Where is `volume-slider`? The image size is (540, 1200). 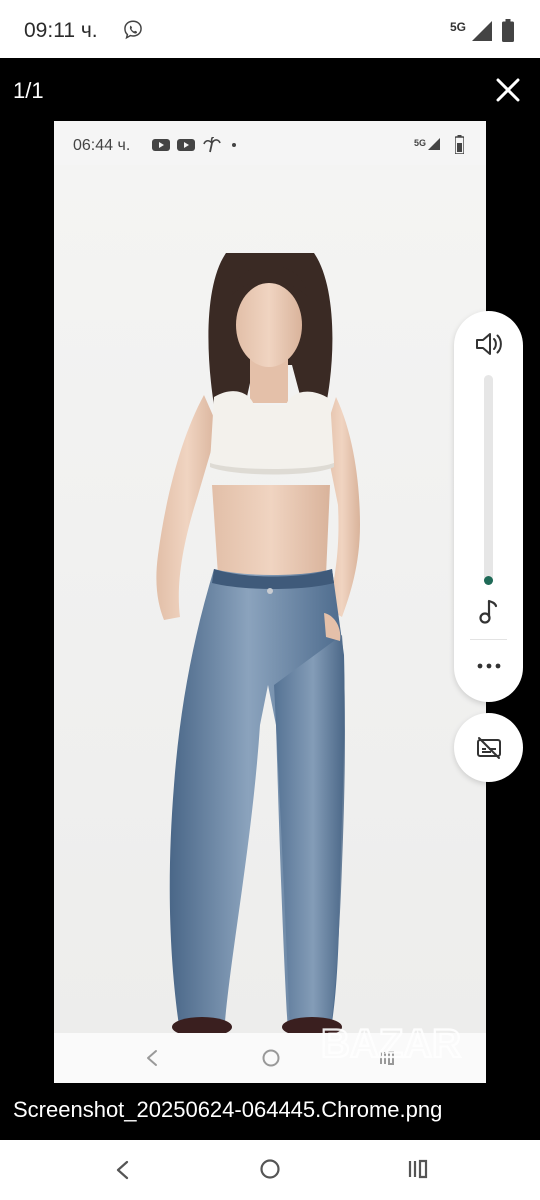
volume-slider is located at coordinates (488, 480).